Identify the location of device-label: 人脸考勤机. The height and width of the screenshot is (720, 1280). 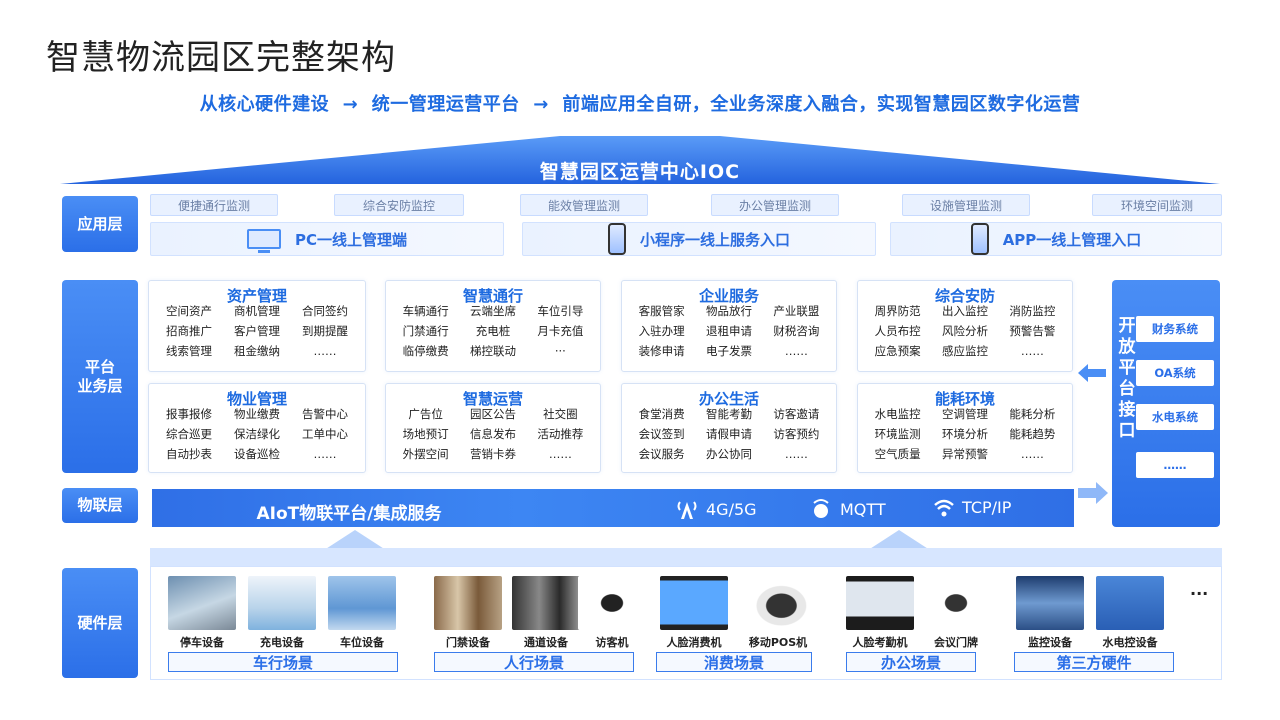
(880, 642).